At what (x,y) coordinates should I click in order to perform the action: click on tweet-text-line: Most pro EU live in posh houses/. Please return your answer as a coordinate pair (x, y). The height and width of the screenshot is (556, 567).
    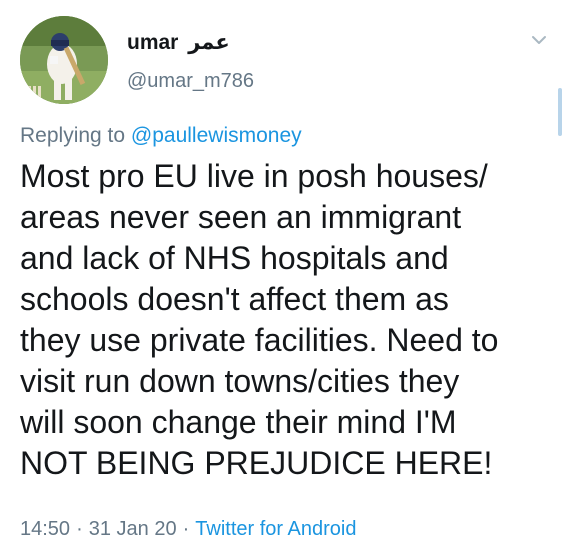
    Looking at the image, I should click on (254, 176).